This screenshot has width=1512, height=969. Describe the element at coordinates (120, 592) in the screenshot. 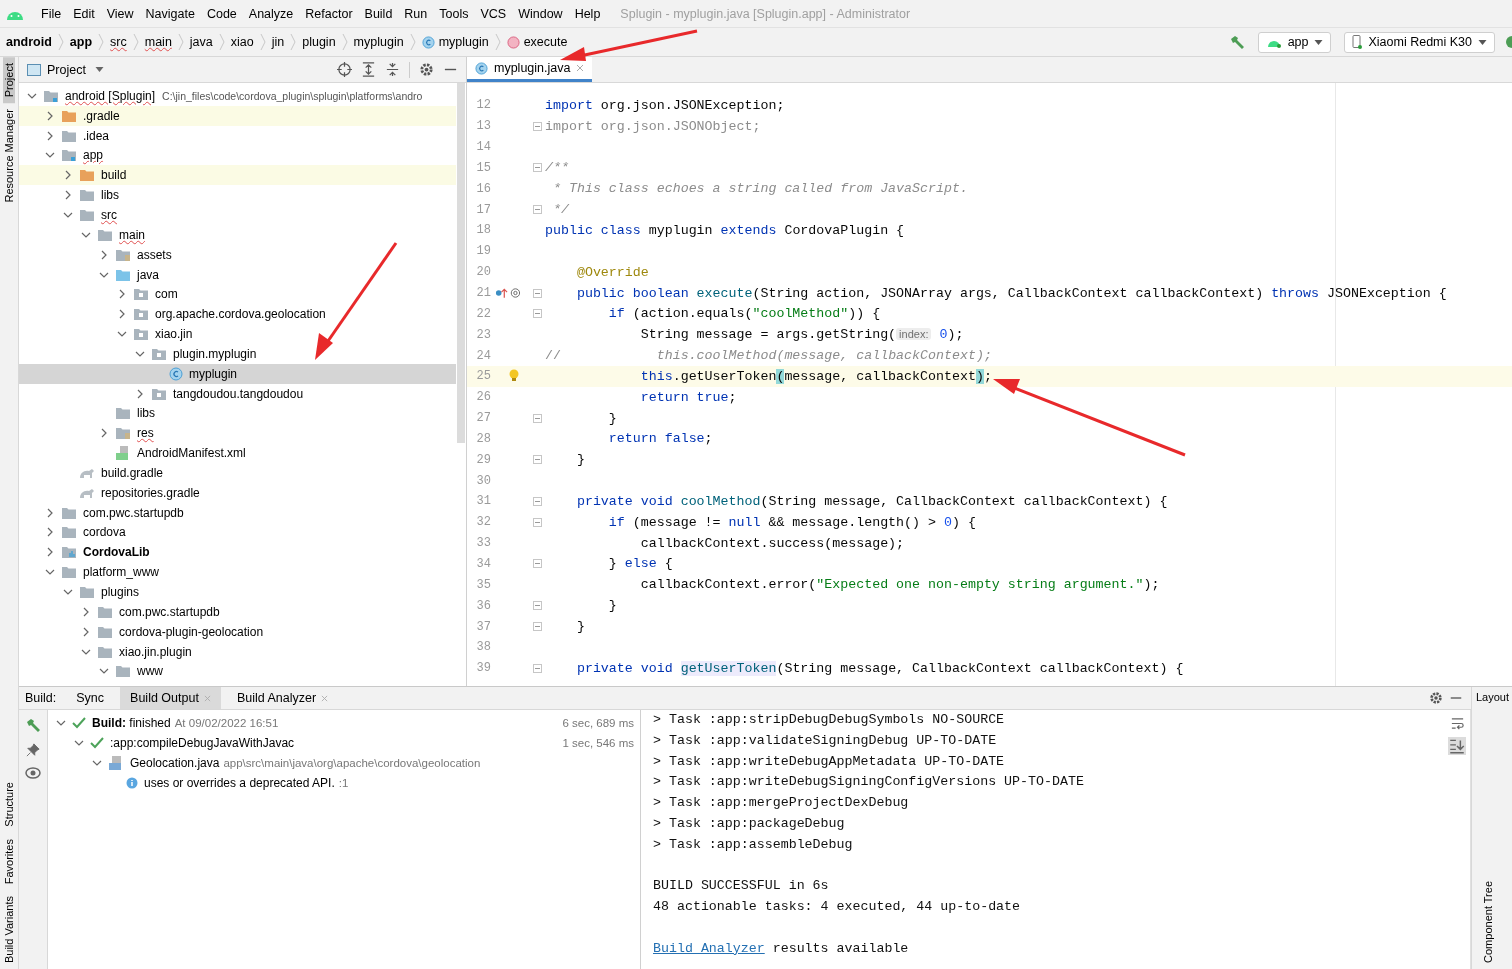

I see `tree-item: plugins` at that location.